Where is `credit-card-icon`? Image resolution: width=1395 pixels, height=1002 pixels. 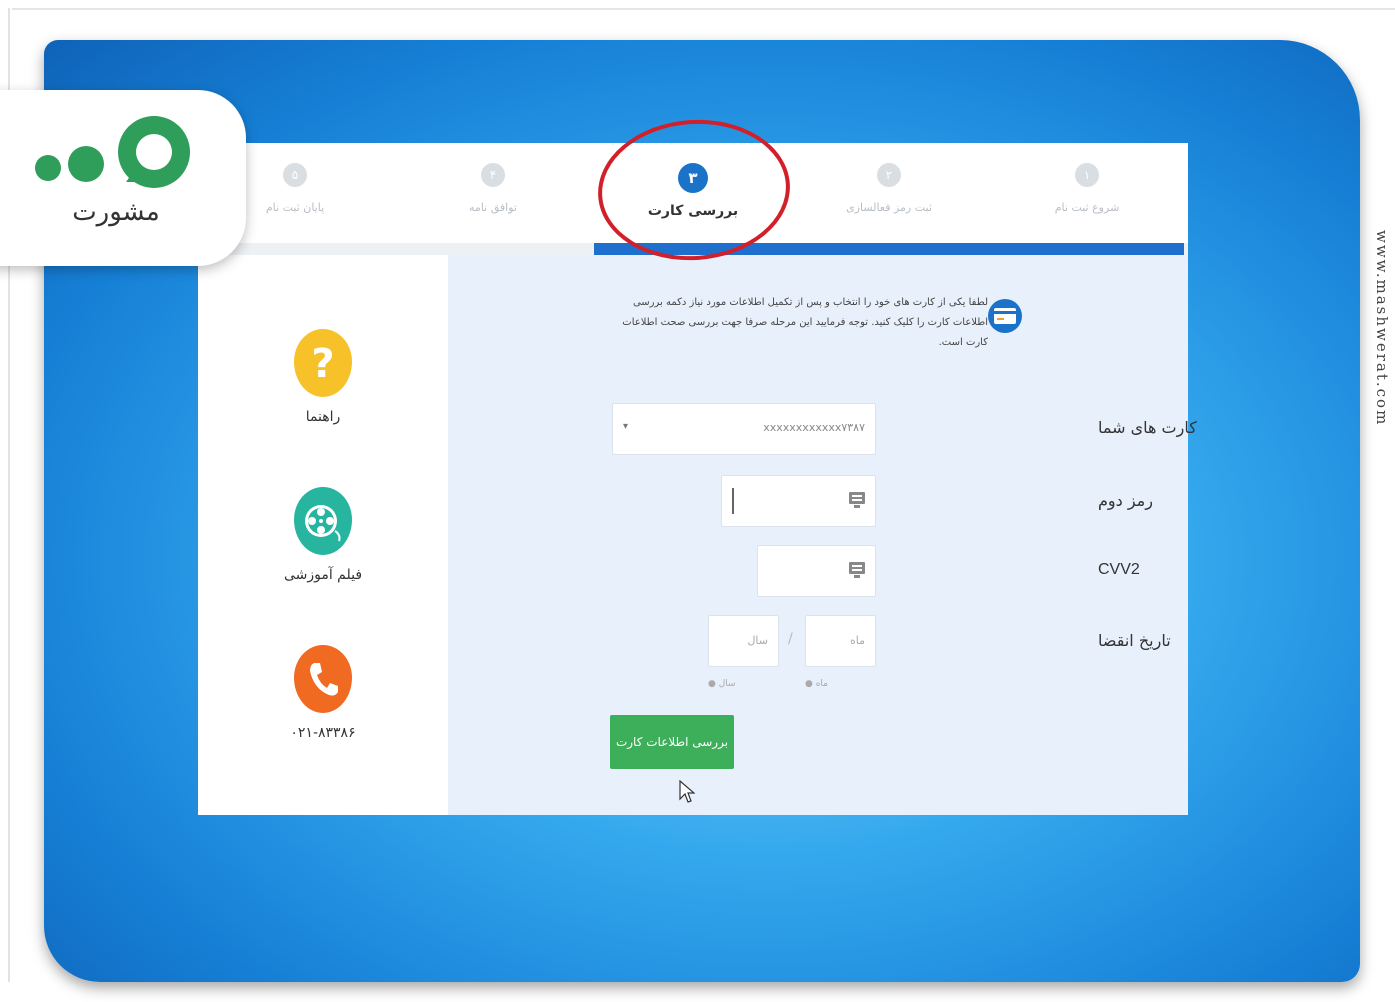 credit-card-icon is located at coordinates (1005, 316).